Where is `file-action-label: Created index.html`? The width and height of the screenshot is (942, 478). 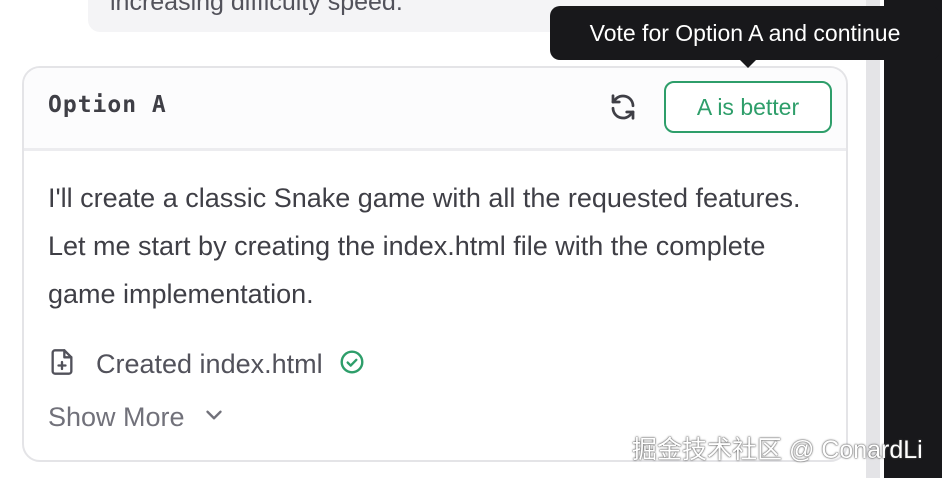
file-action-label: Created index.html is located at coordinates (209, 363).